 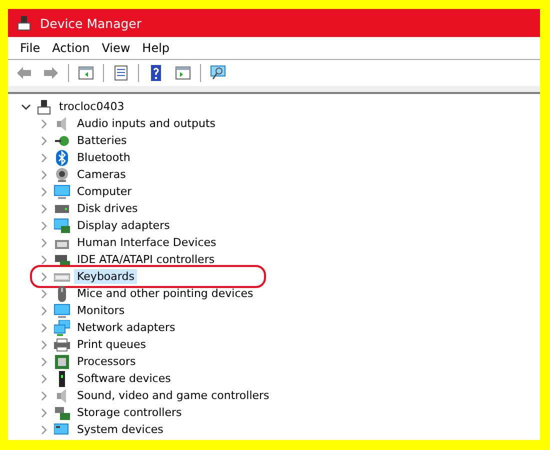 What do you see at coordinates (71, 48) in the screenshot?
I see `menu-item: Action` at bounding box center [71, 48].